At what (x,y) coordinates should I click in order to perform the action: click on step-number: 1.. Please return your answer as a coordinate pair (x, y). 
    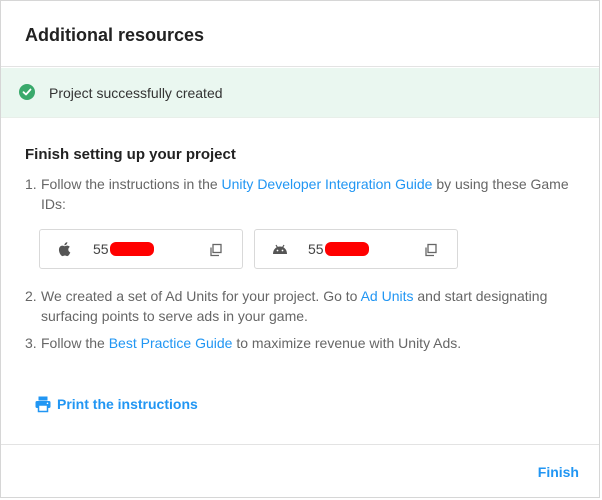
    Looking at the image, I should click on (31, 184).